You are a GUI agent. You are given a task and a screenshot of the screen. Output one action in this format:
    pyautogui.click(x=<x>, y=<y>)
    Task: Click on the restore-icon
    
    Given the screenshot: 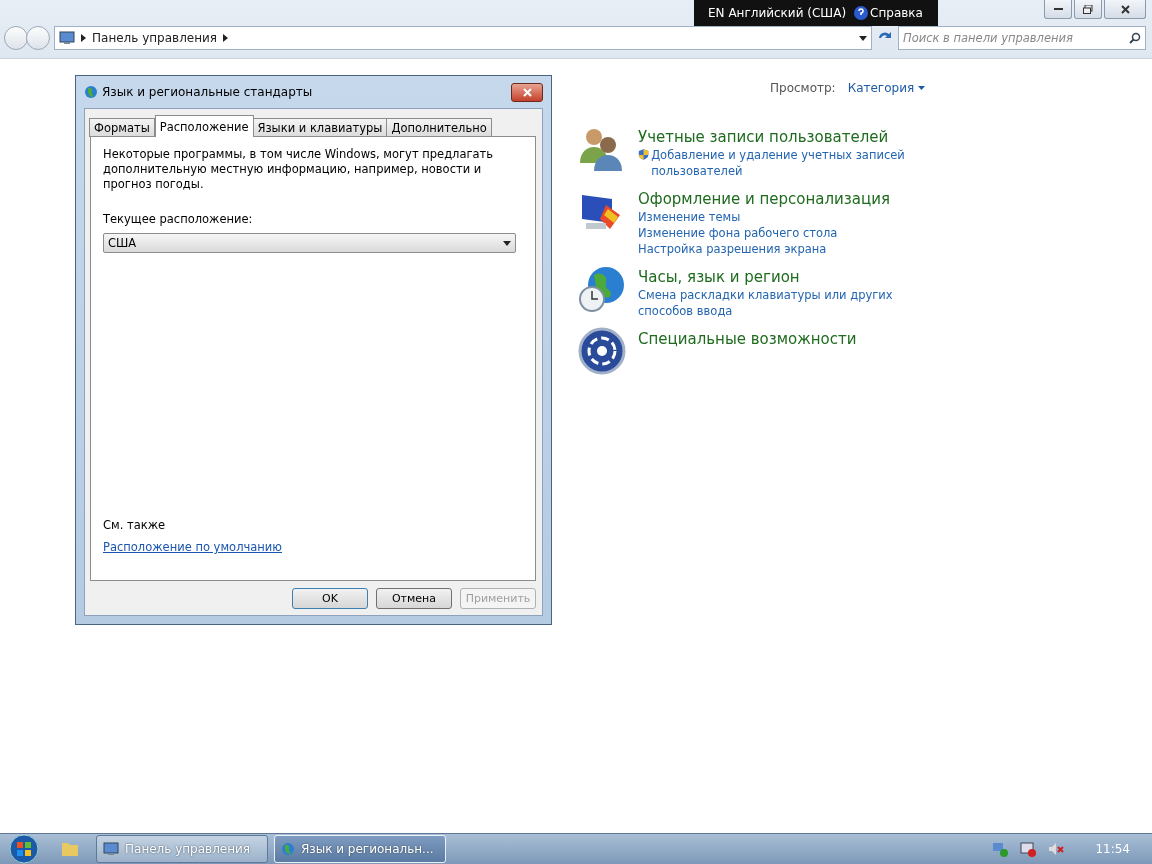 What is the action you would take?
    pyautogui.click(x=1088, y=9)
    